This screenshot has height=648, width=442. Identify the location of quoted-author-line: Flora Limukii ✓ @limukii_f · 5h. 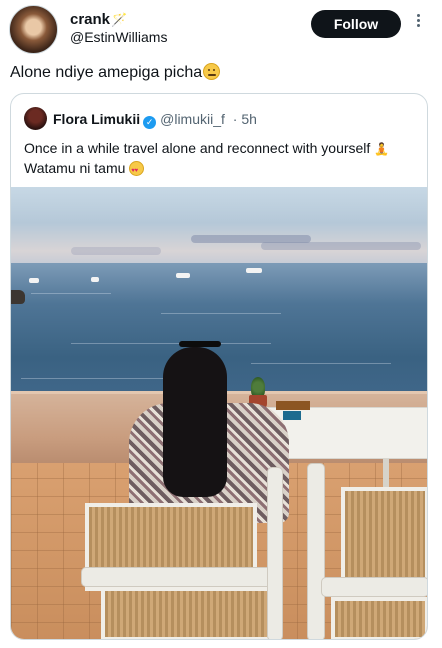
(155, 120).